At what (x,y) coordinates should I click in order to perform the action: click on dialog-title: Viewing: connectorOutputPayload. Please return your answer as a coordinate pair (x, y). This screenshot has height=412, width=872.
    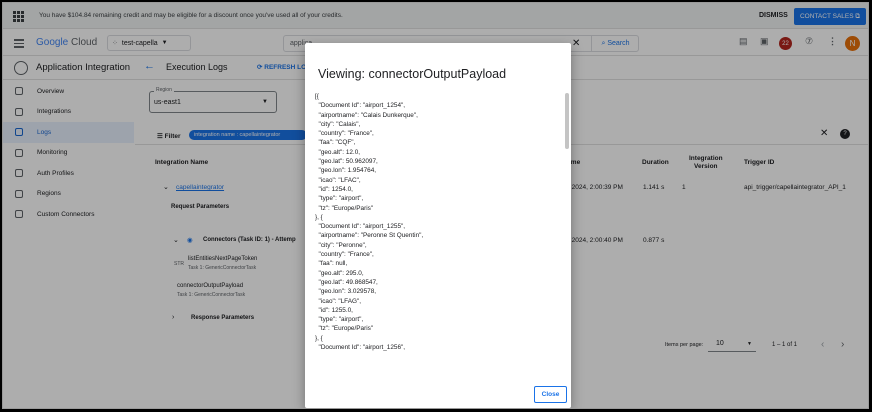
    Looking at the image, I should click on (412, 74).